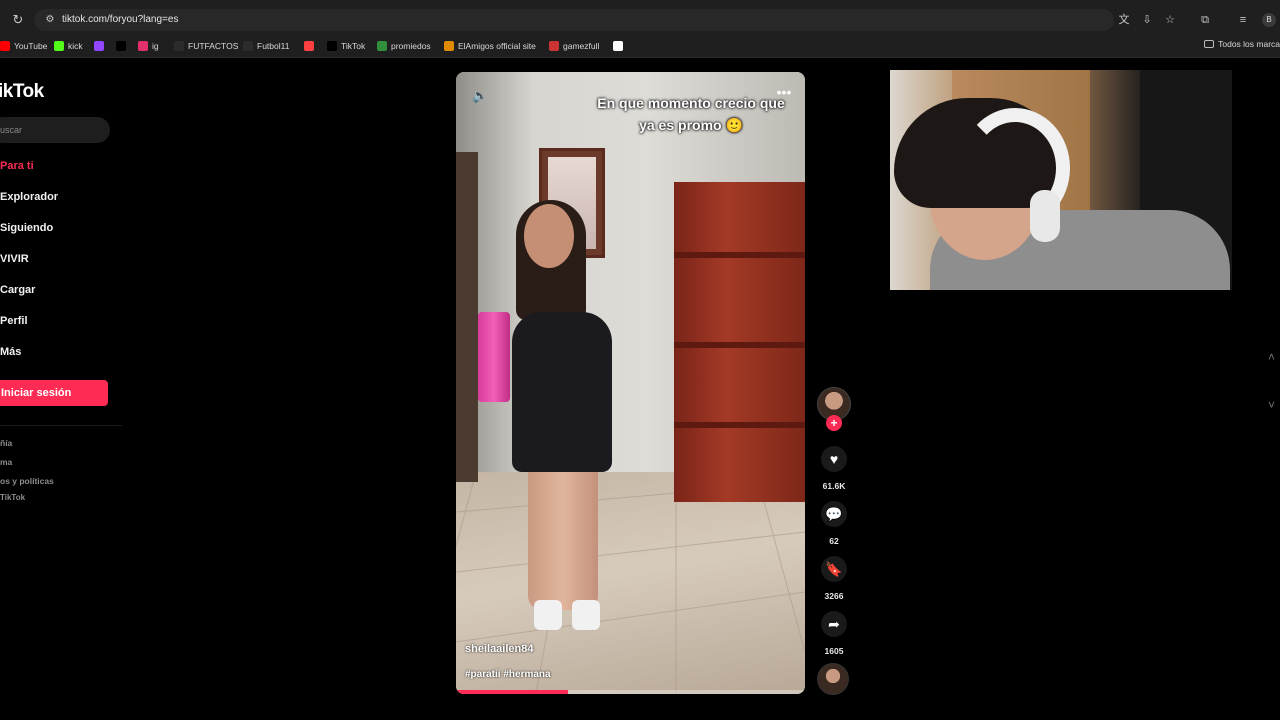  Describe the element at coordinates (13, 497) in the screenshot. I see `footer-copyright: TikTok` at that location.